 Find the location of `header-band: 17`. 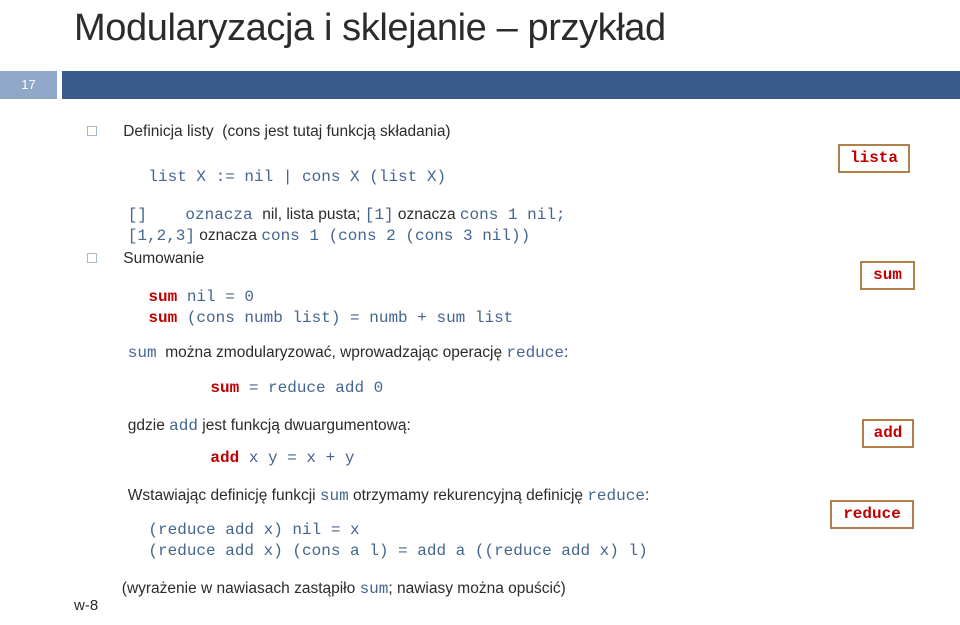

header-band: 17 is located at coordinates (480, 85).